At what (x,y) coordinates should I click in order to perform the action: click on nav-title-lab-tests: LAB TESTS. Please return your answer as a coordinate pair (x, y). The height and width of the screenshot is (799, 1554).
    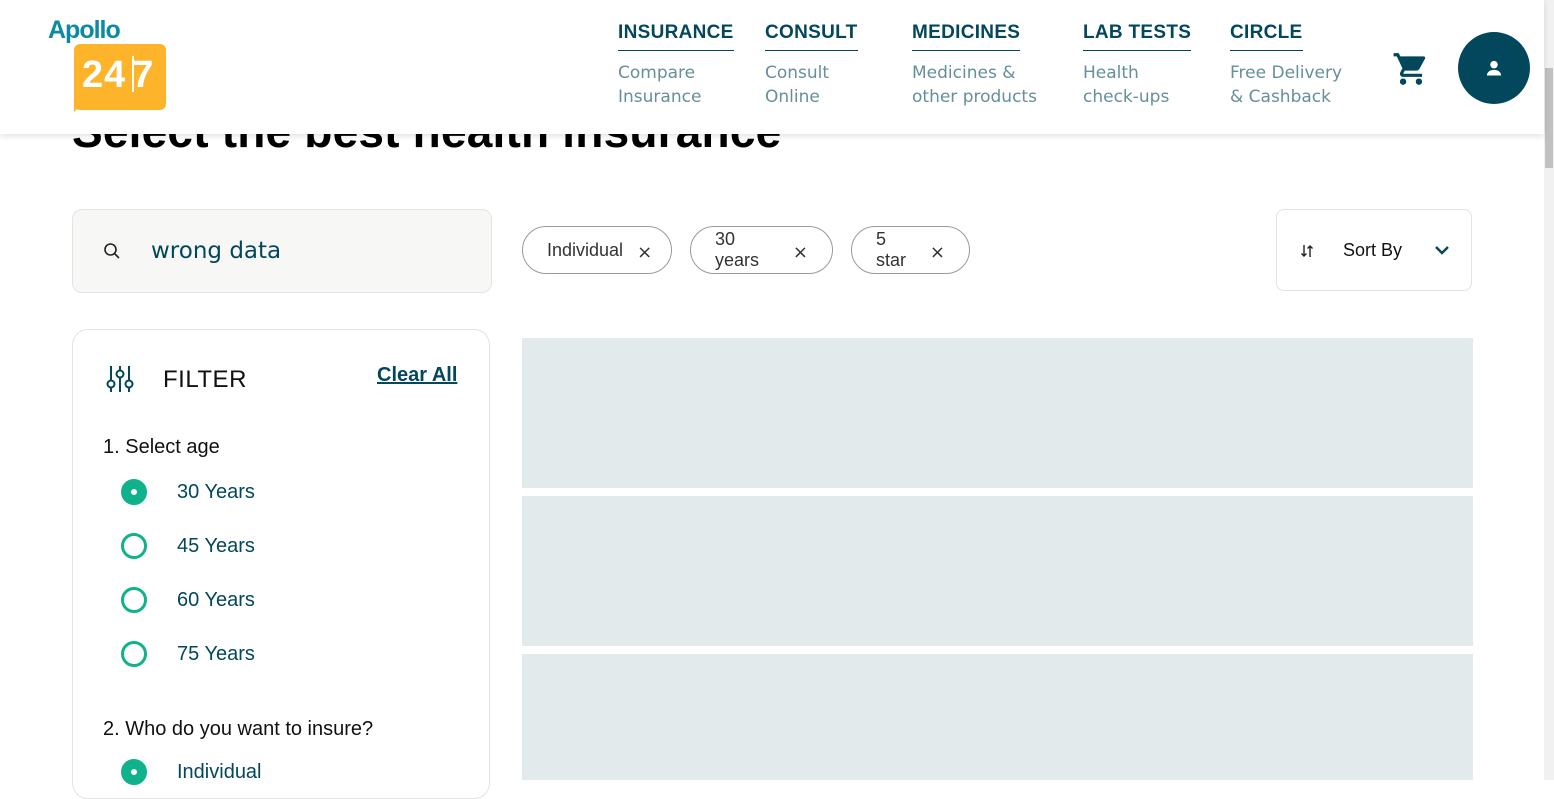
    Looking at the image, I should click on (1137, 36).